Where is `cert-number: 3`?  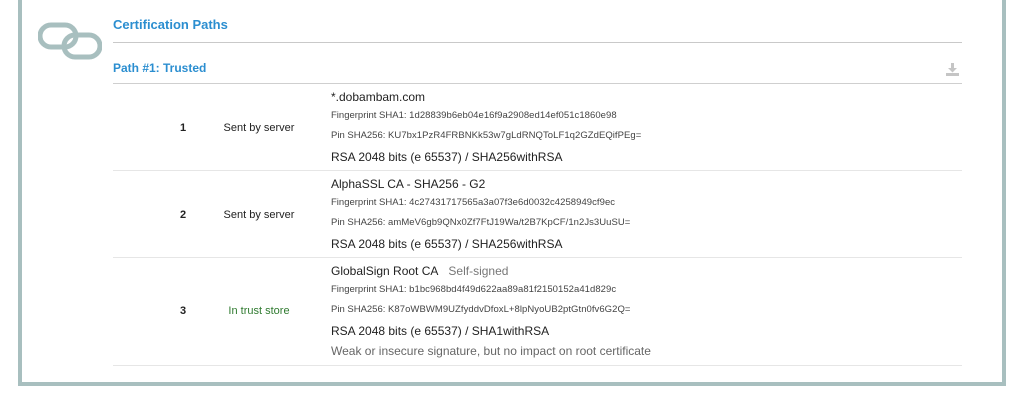
cert-number: 3 is located at coordinates (183, 311).